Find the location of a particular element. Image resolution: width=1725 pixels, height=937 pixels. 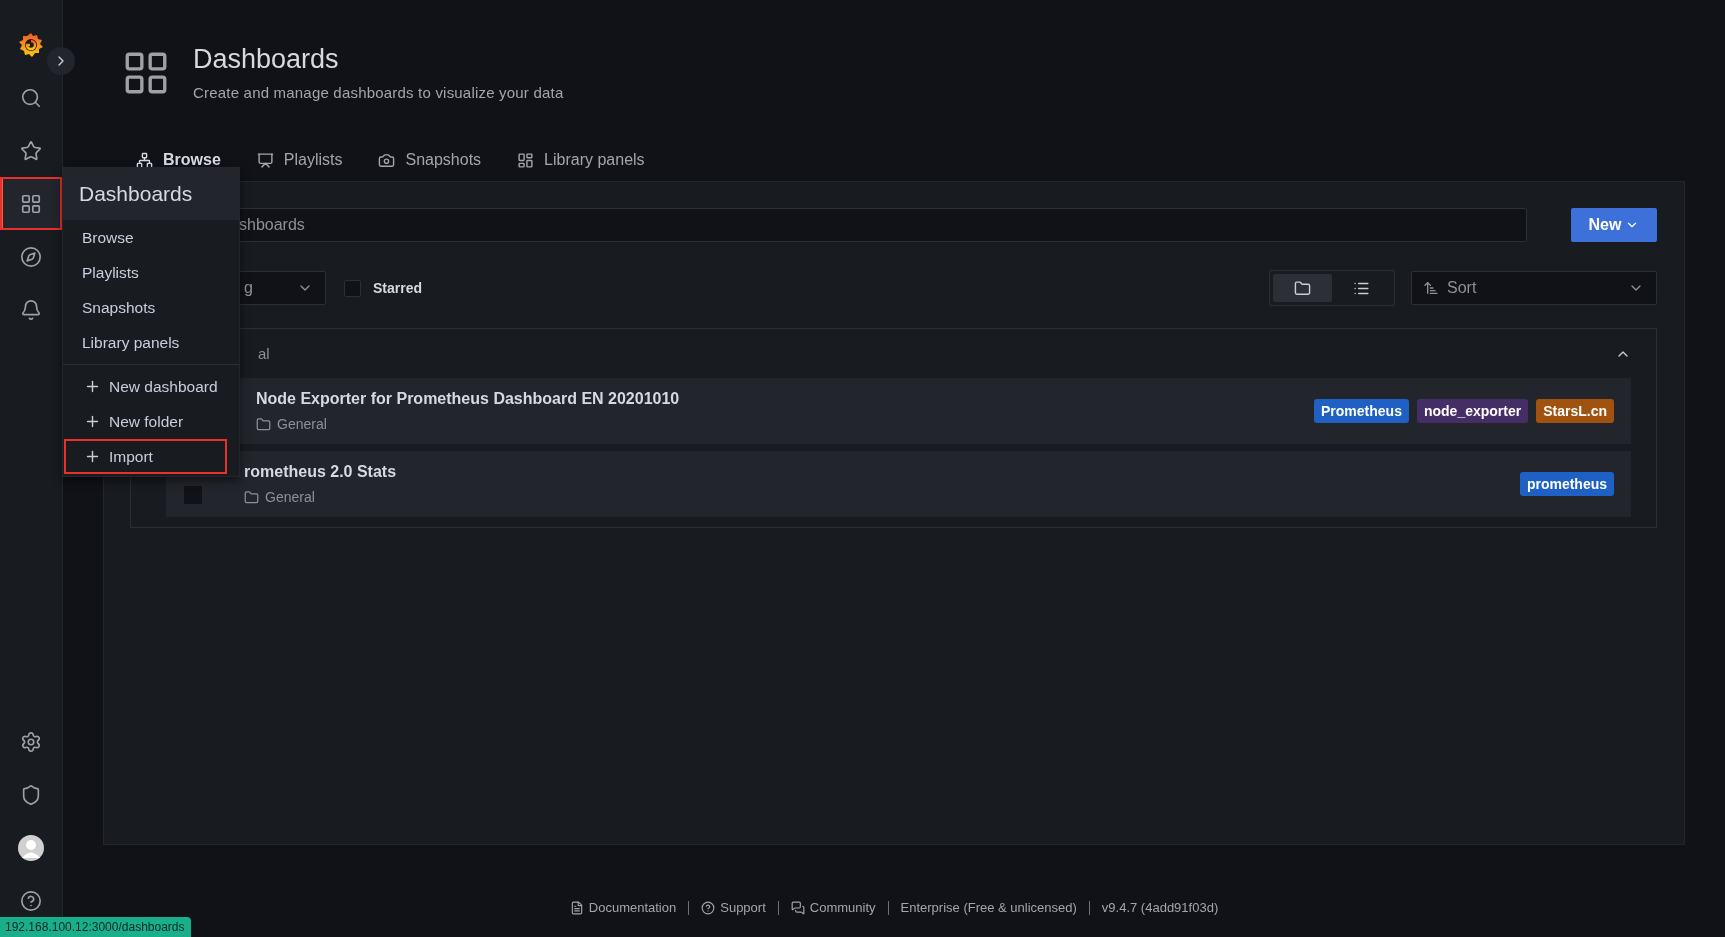

sort-placeholder: Sort is located at coordinates (1462, 288).